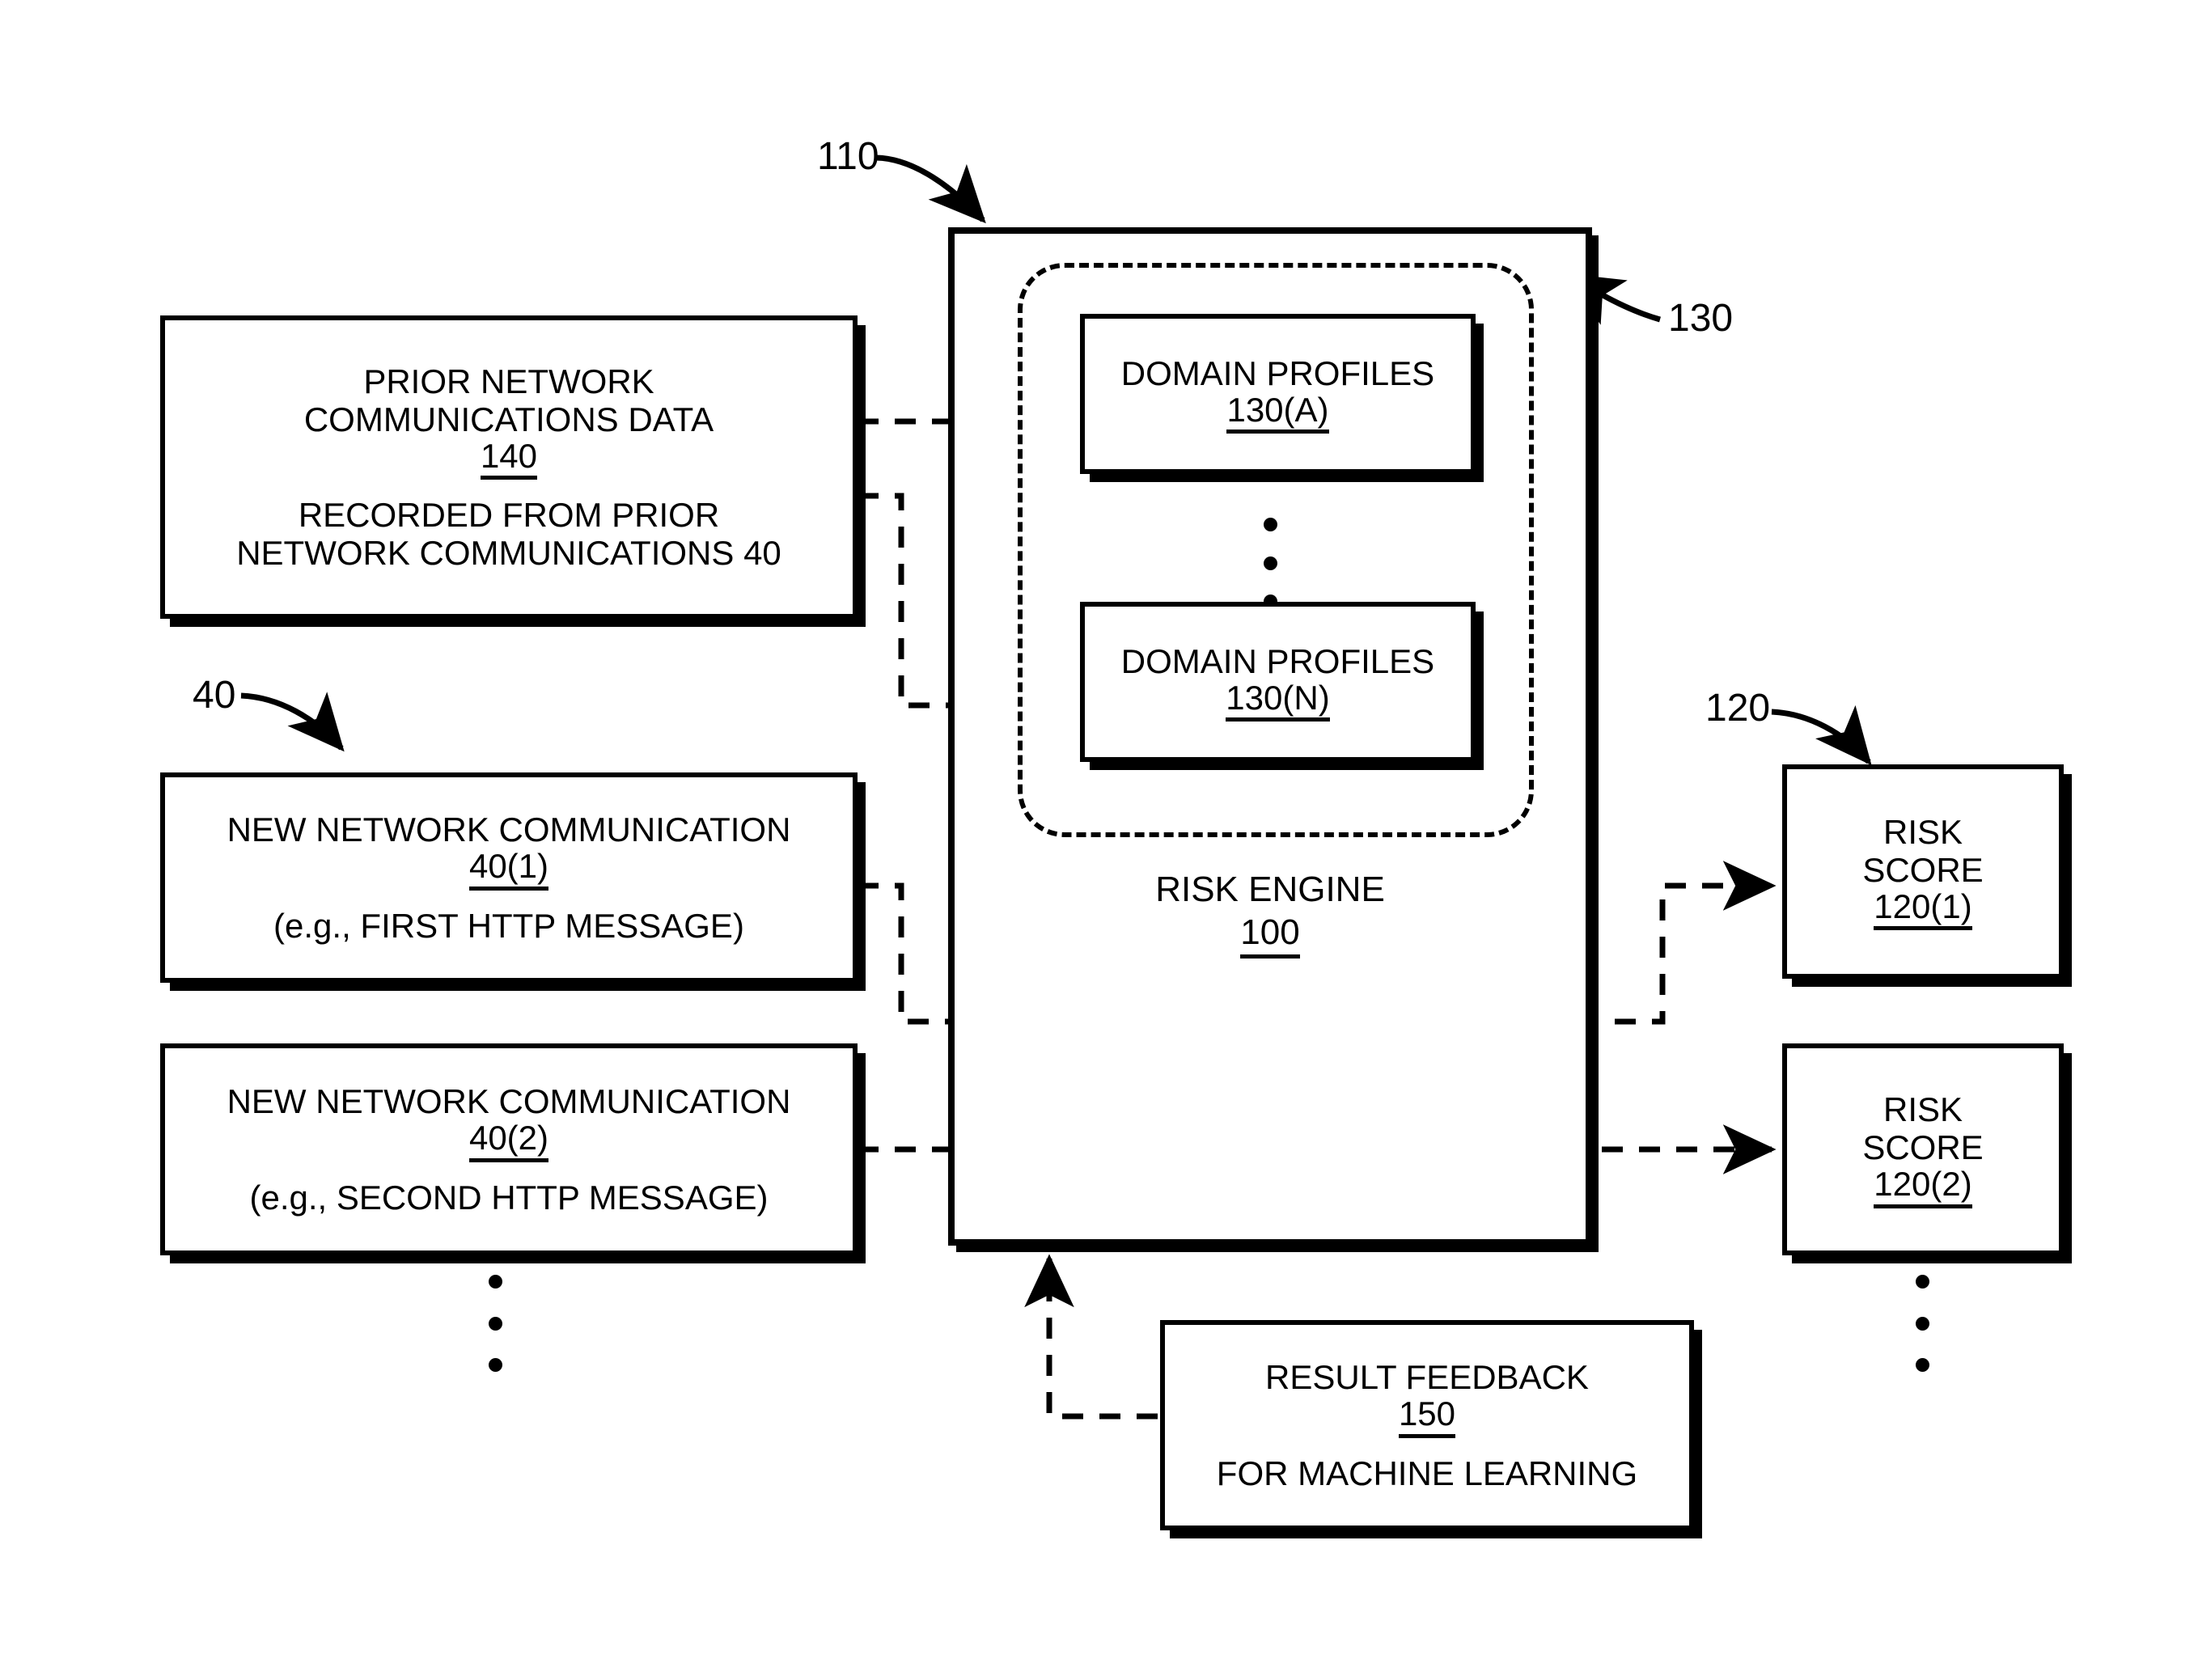 The image size is (2198, 1680). Describe the element at coordinates (848, 156) in the screenshot. I see `ref-numeral-110: 110` at that location.